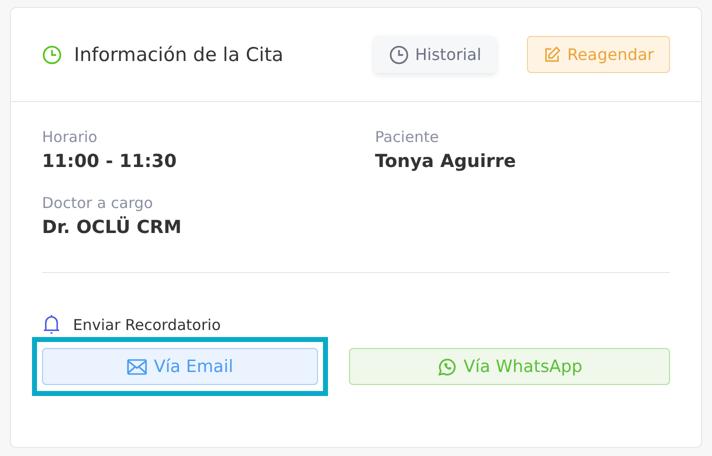  Describe the element at coordinates (407, 137) in the screenshot. I see `field-label: Paciente` at that location.